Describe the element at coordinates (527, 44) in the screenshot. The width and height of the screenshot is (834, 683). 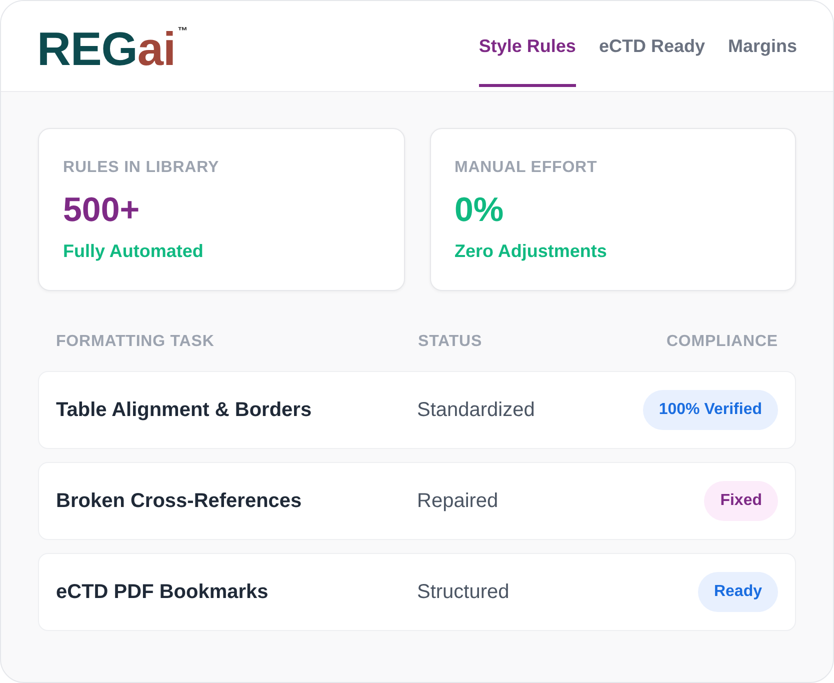
I see `nav-tab: Style Rules` at that location.